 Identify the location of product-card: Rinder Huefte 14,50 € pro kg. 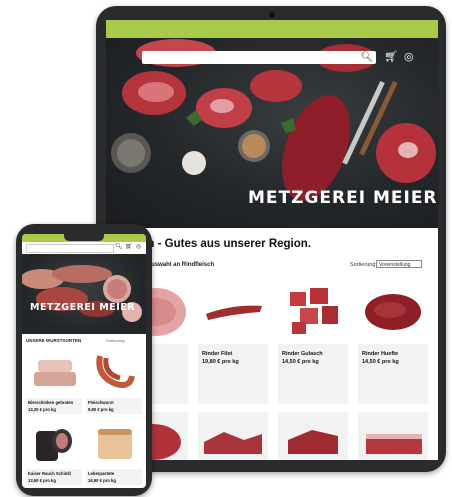
(393, 339).